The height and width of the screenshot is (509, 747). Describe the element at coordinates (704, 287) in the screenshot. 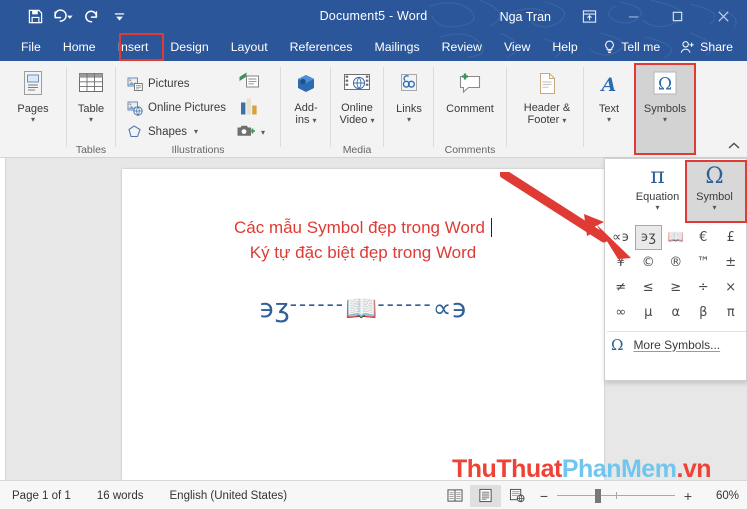

I see `symbol-division: ÷` at that location.